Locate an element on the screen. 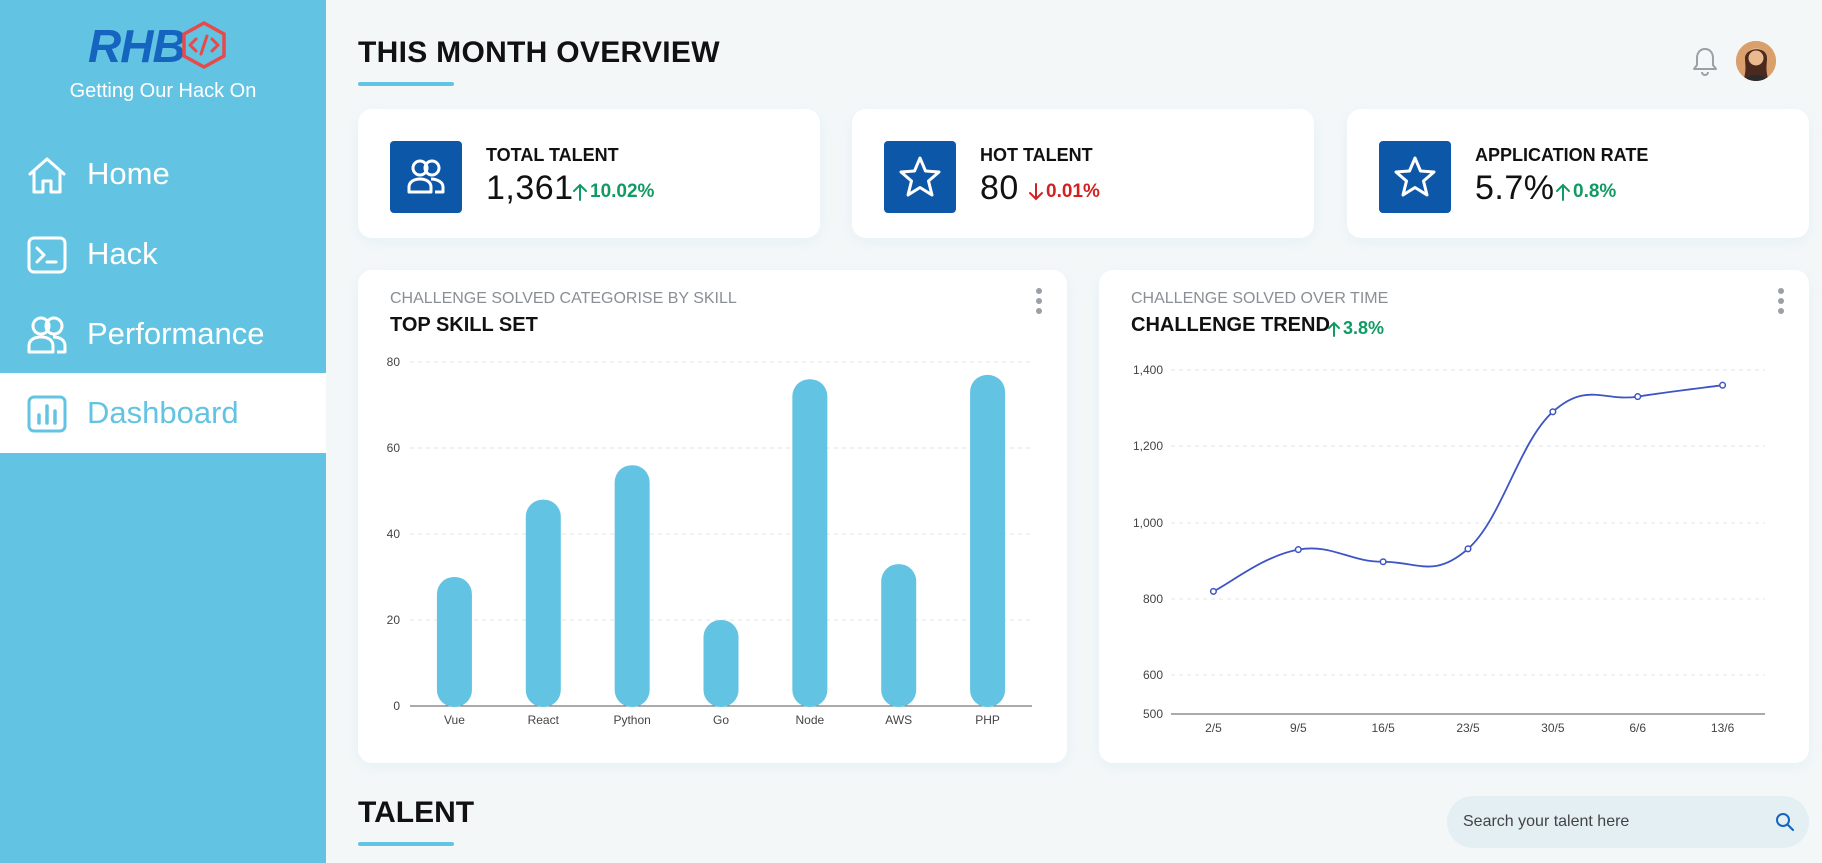 Image resolution: width=1822 pixels, height=863 pixels. stat-card-hot-talent: HOT TALENT 80 0.01% is located at coordinates (1083, 173).